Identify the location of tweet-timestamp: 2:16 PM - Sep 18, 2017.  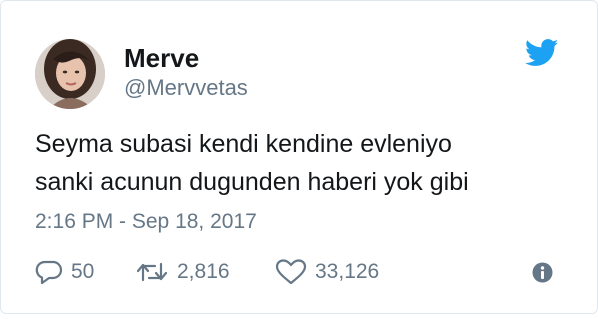
(146, 222).